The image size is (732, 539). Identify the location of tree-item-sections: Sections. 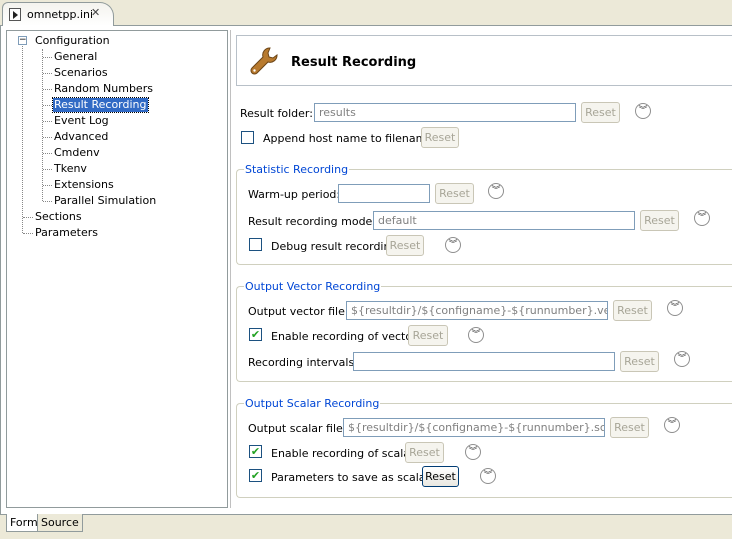
(58, 217).